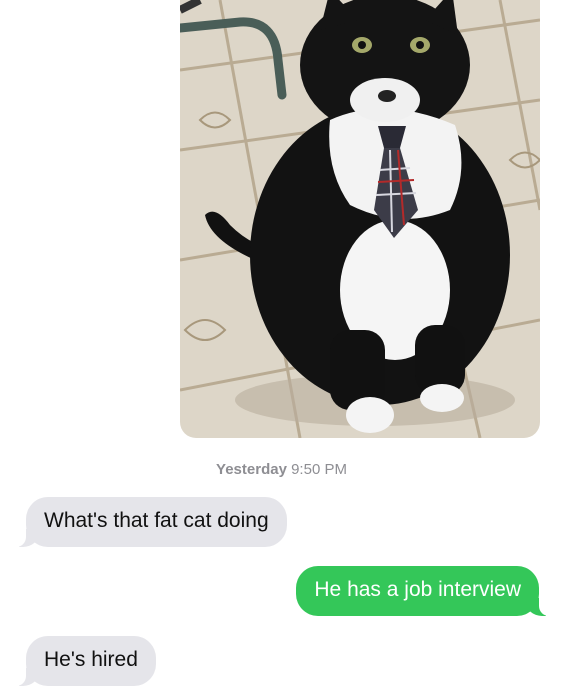 The height and width of the screenshot is (686, 563). What do you see at coordinates (417, 589) in the screenshot?
I see `message-text: He has a job interview` at bounding box center [417, 589].